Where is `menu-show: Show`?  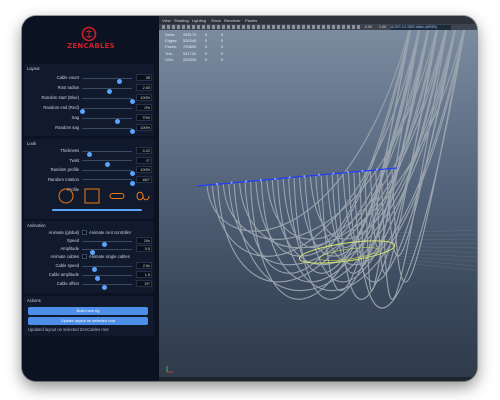
menu-show: Show is located at coordinates (216, 20).